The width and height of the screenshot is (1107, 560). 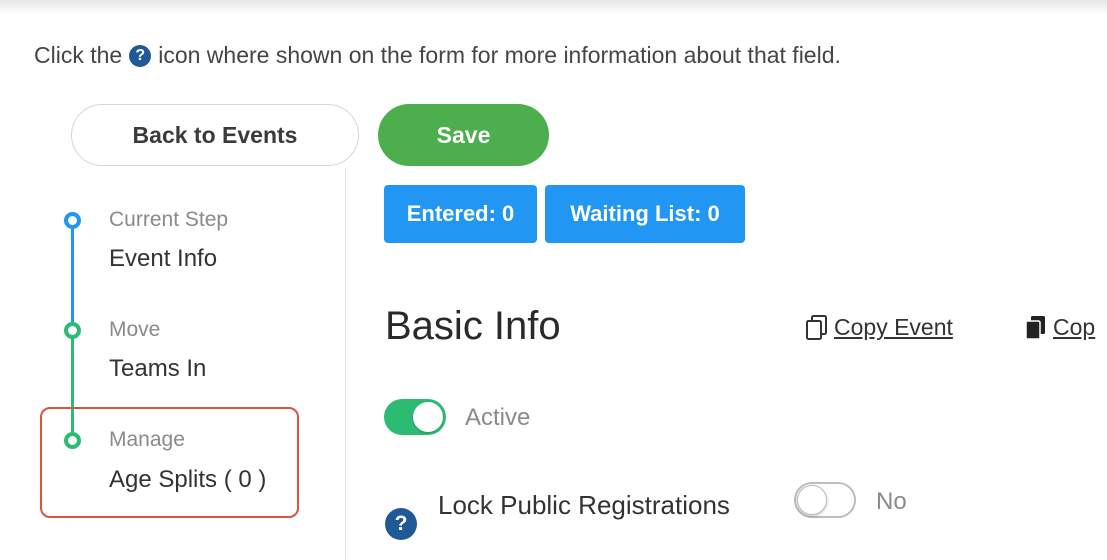 What do you see at coordinates (645, 214) in the screenshot?
I see `waiting-list-badge: Waiting List: 0` at bounding box center [645, 214].